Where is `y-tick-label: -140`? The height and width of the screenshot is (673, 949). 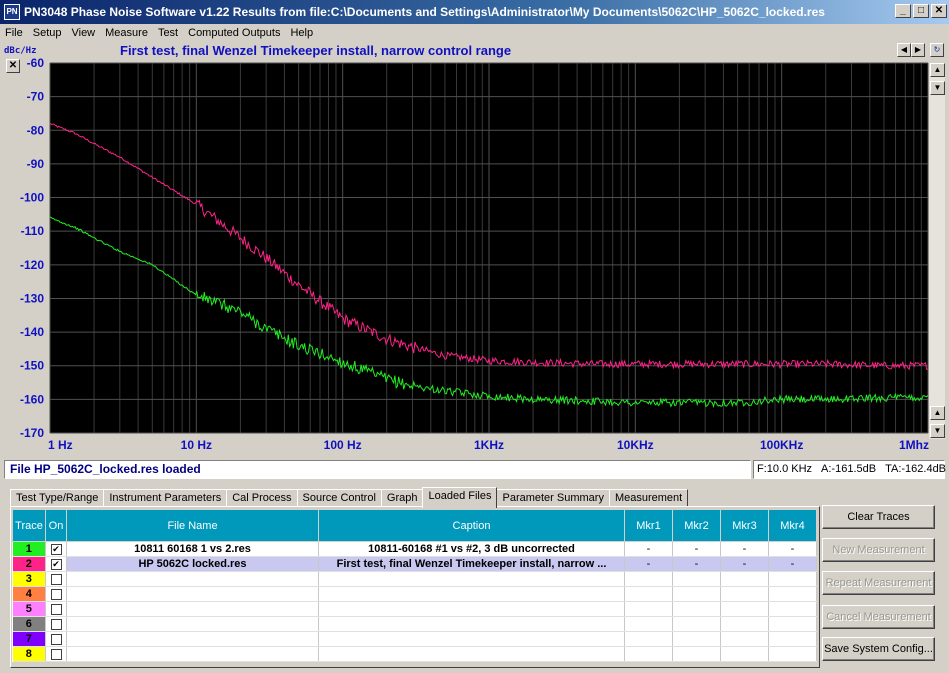 y-tick-label: -140 is located at coordinates (32, 332).